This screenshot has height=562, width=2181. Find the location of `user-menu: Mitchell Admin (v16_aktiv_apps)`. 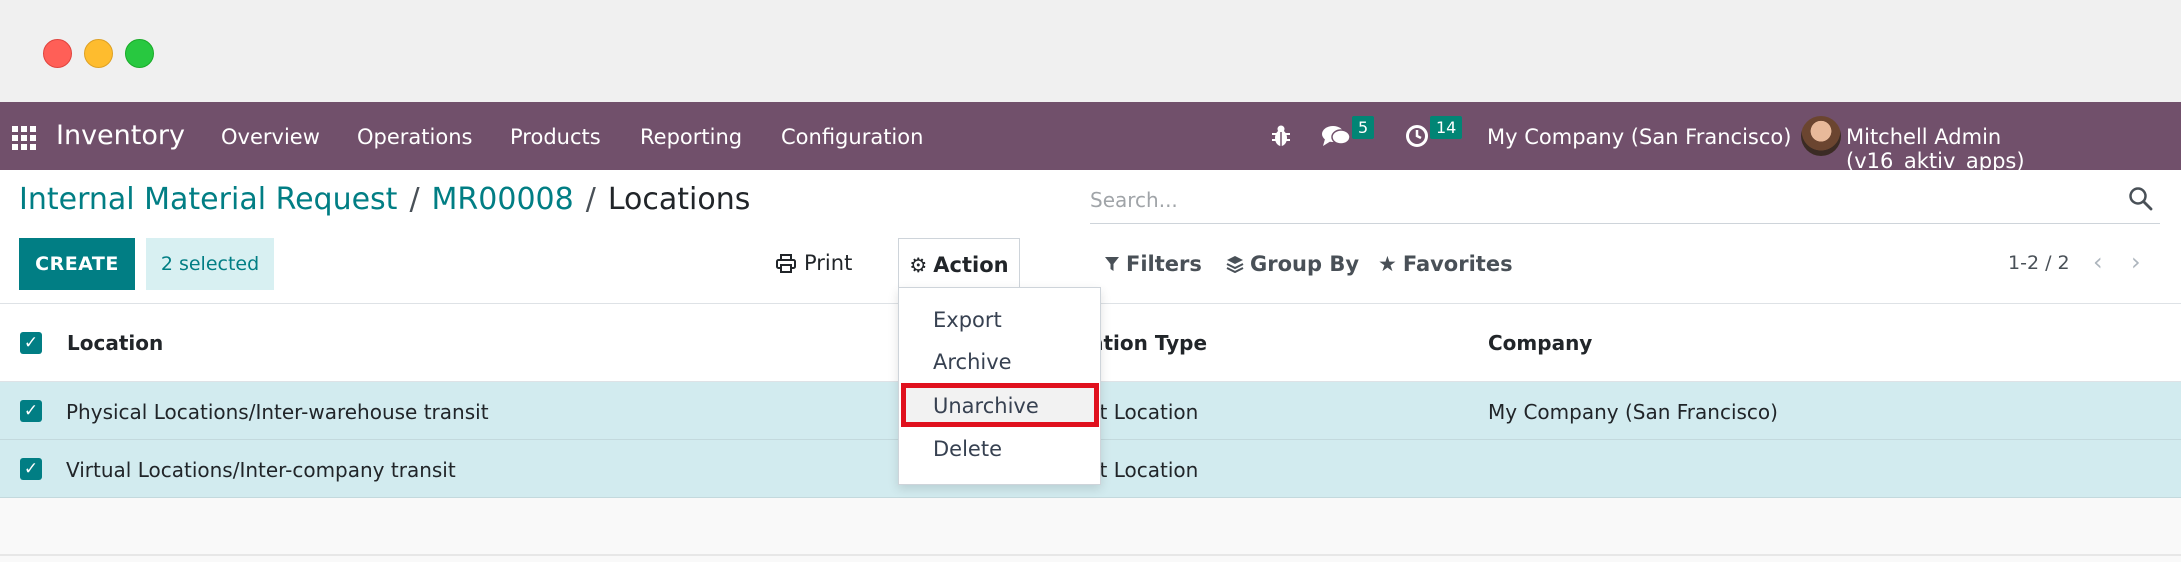

user-menu: Mitchell Admin (v16_aktiv_apps) is located at coordinates (2013, 149).